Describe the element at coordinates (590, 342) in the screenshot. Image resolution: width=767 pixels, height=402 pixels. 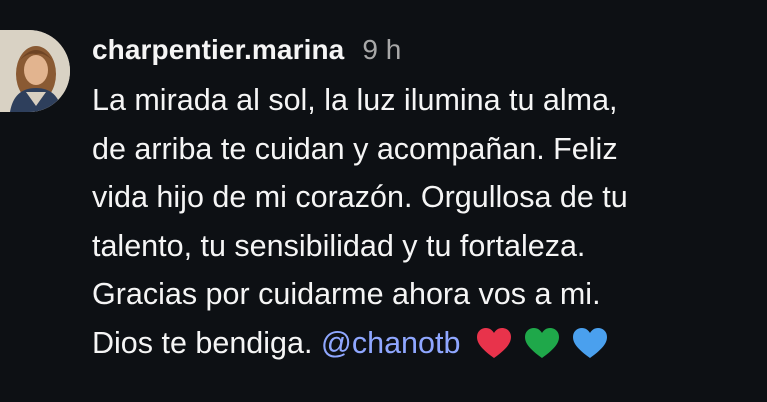
I see `blue-heart-icon` at that location.